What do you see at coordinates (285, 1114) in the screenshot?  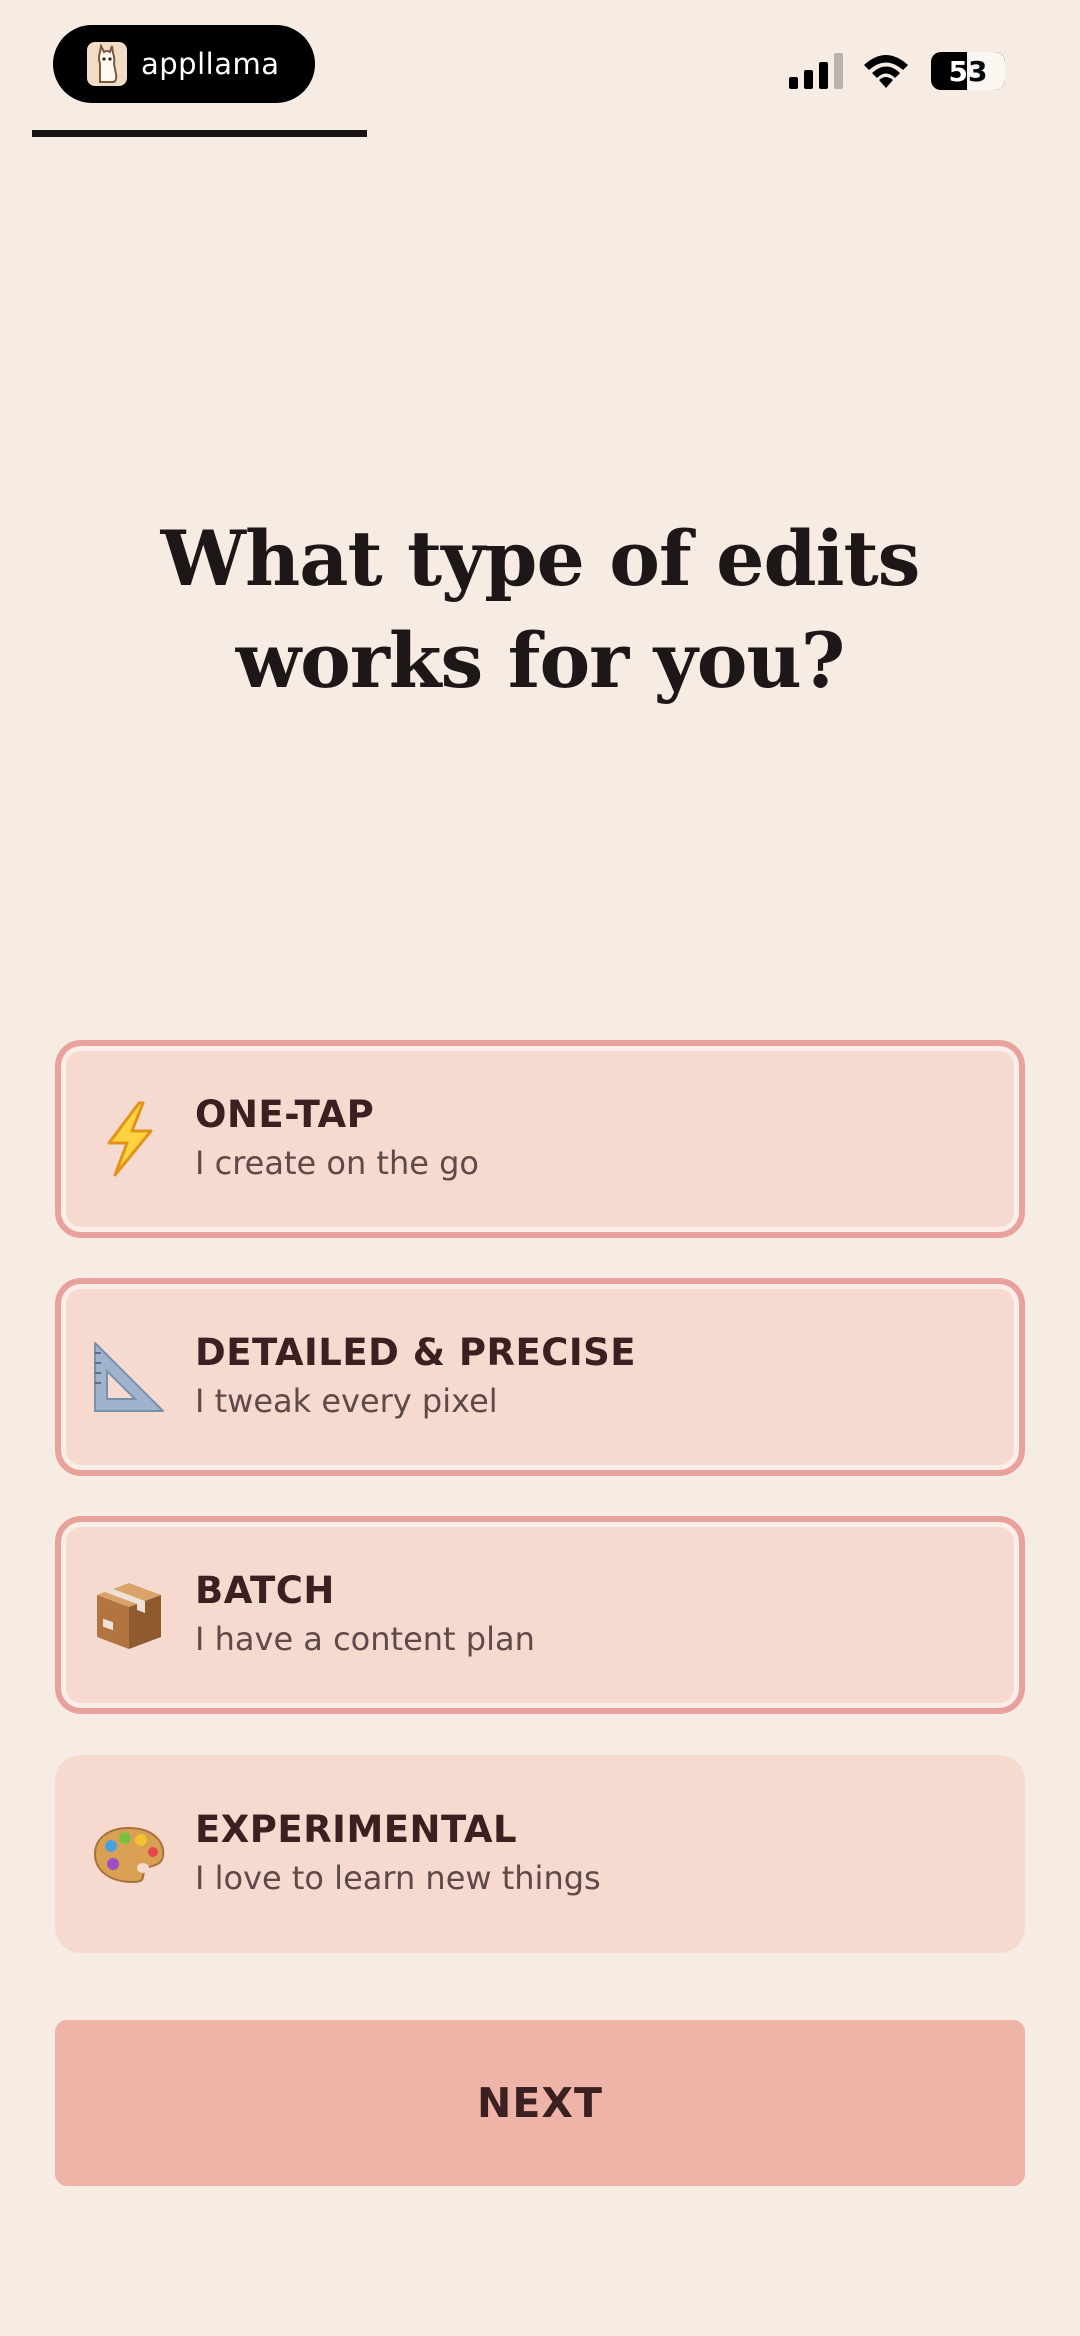 I see `option-title: ONE-TAP` at bounding box center [285, 1114].